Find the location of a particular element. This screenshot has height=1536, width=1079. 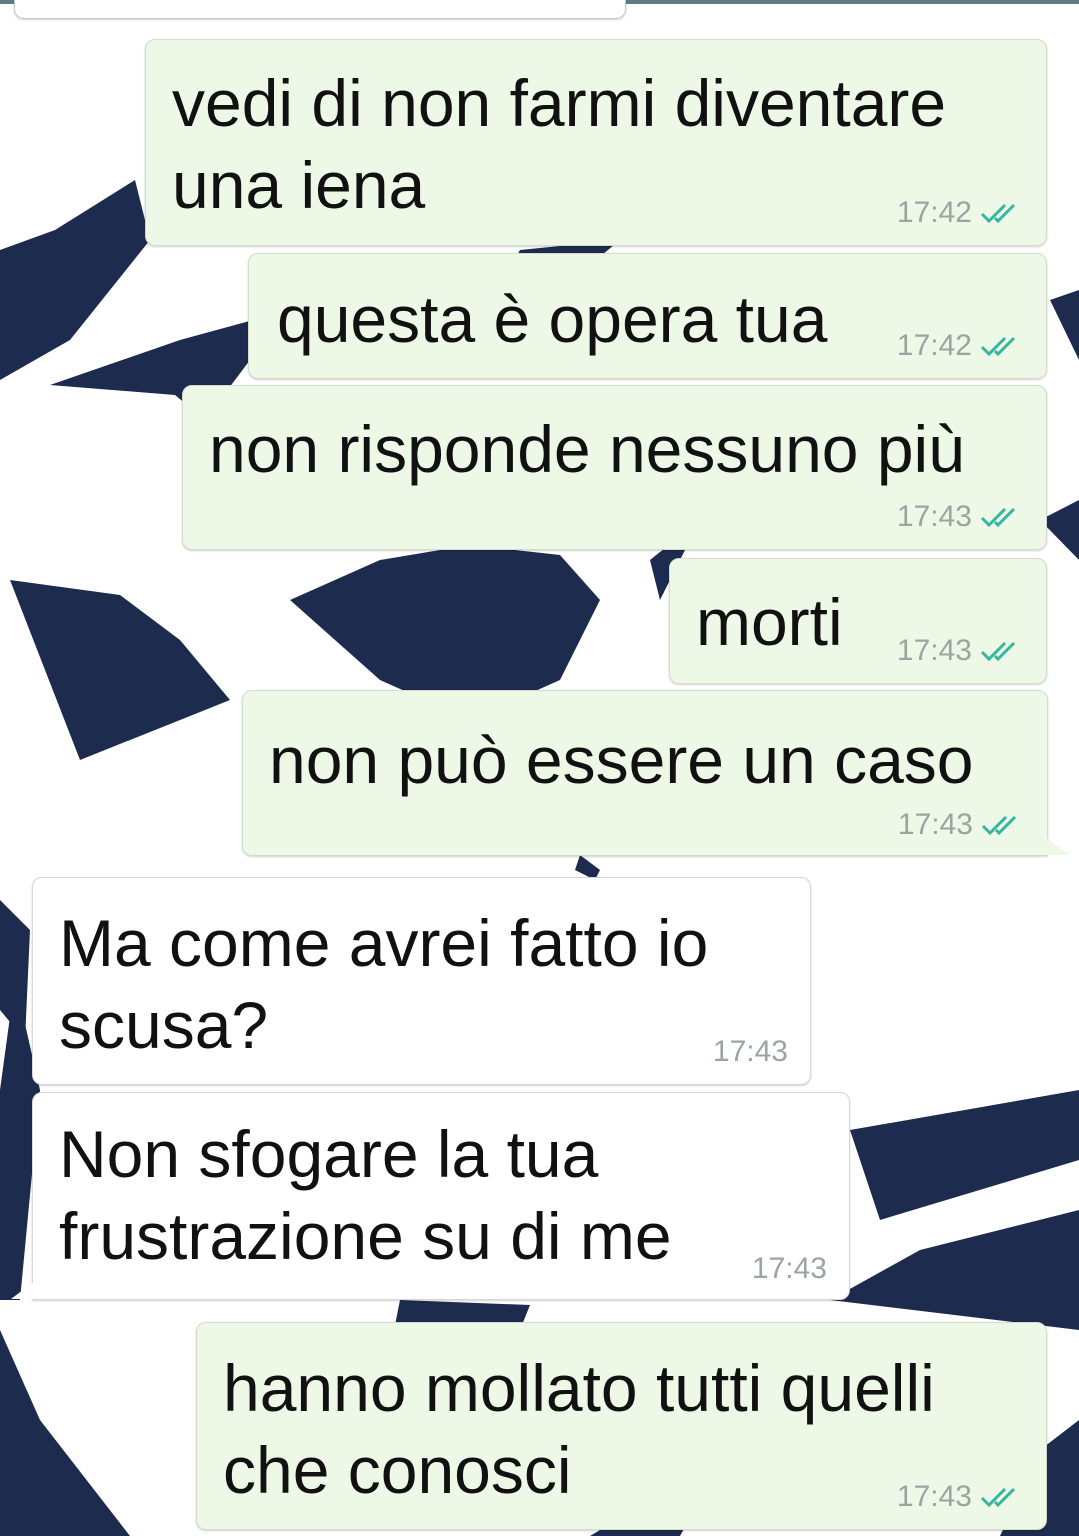

message-text: non risponde nessuno più is located at coordinates (587, 449).